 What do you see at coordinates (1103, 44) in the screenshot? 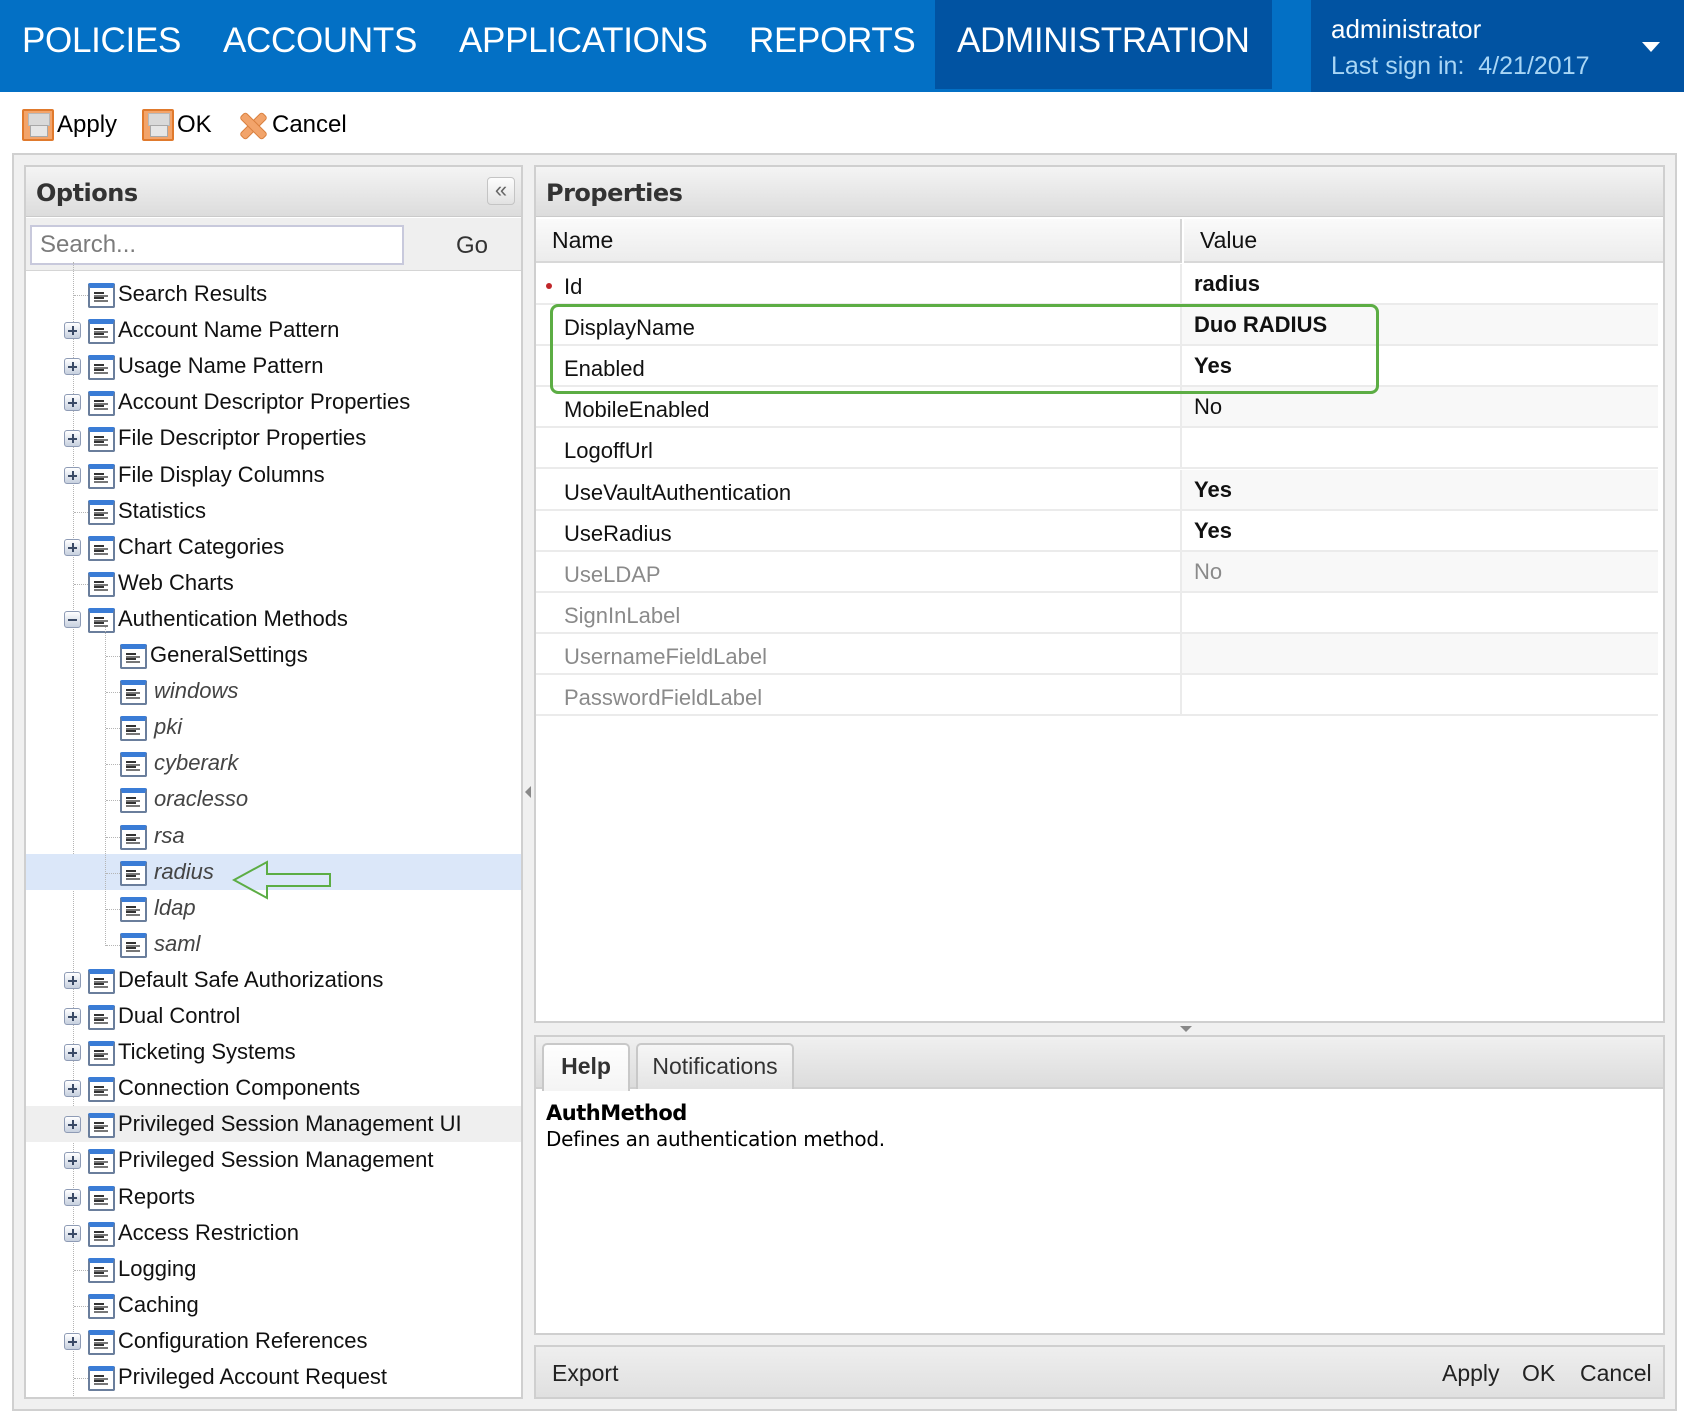
I see `nav-administration: ADMINISTRATION` at bounding box center [1103, 44].